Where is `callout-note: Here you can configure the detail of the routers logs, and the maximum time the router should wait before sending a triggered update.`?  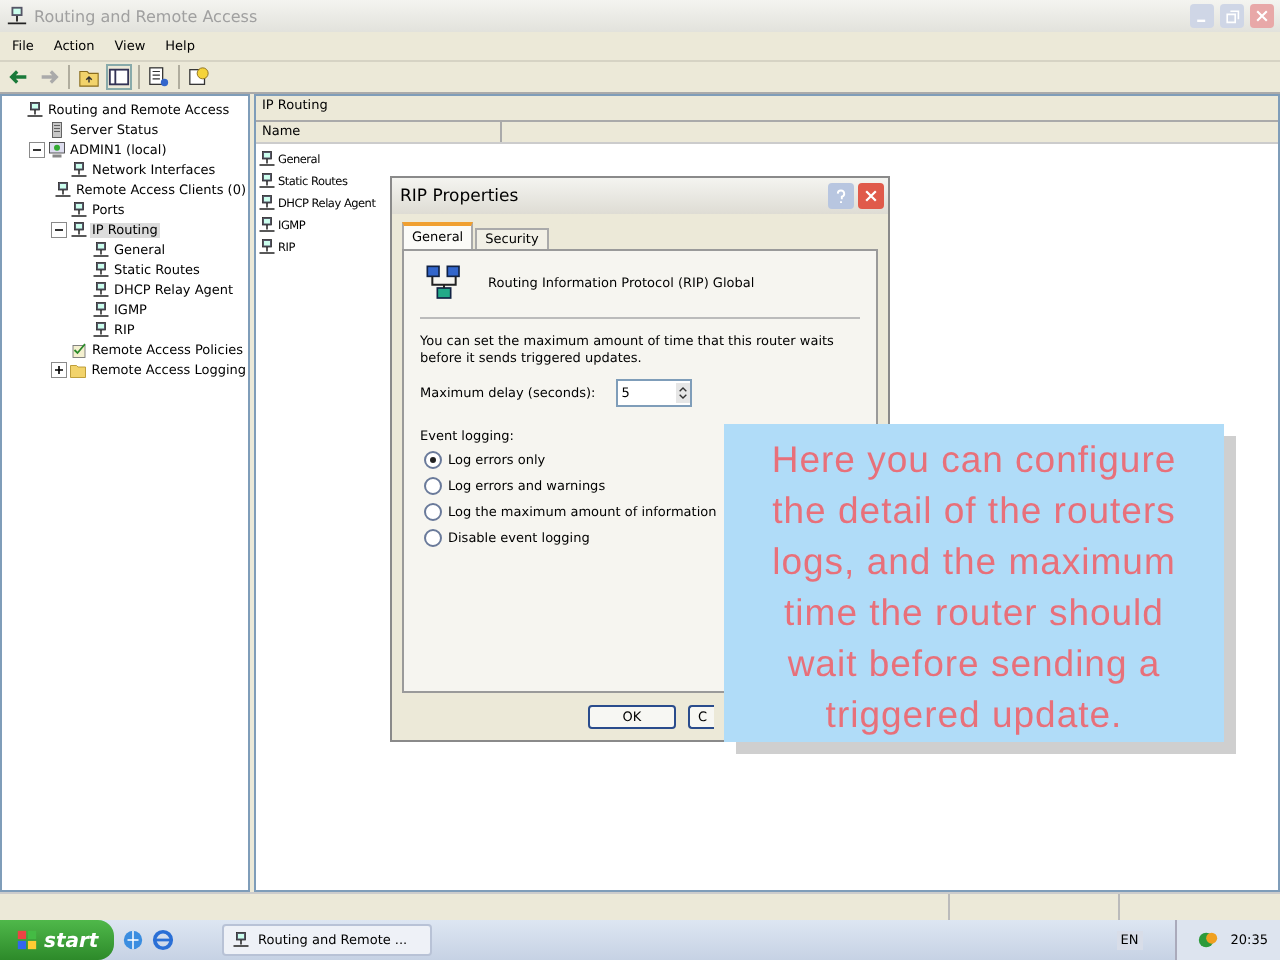 callout-note: Here you can configure the detail of the routers logs, and the maximum time the router should wait before sending a triggered update. is located at coordinates (974, 583).